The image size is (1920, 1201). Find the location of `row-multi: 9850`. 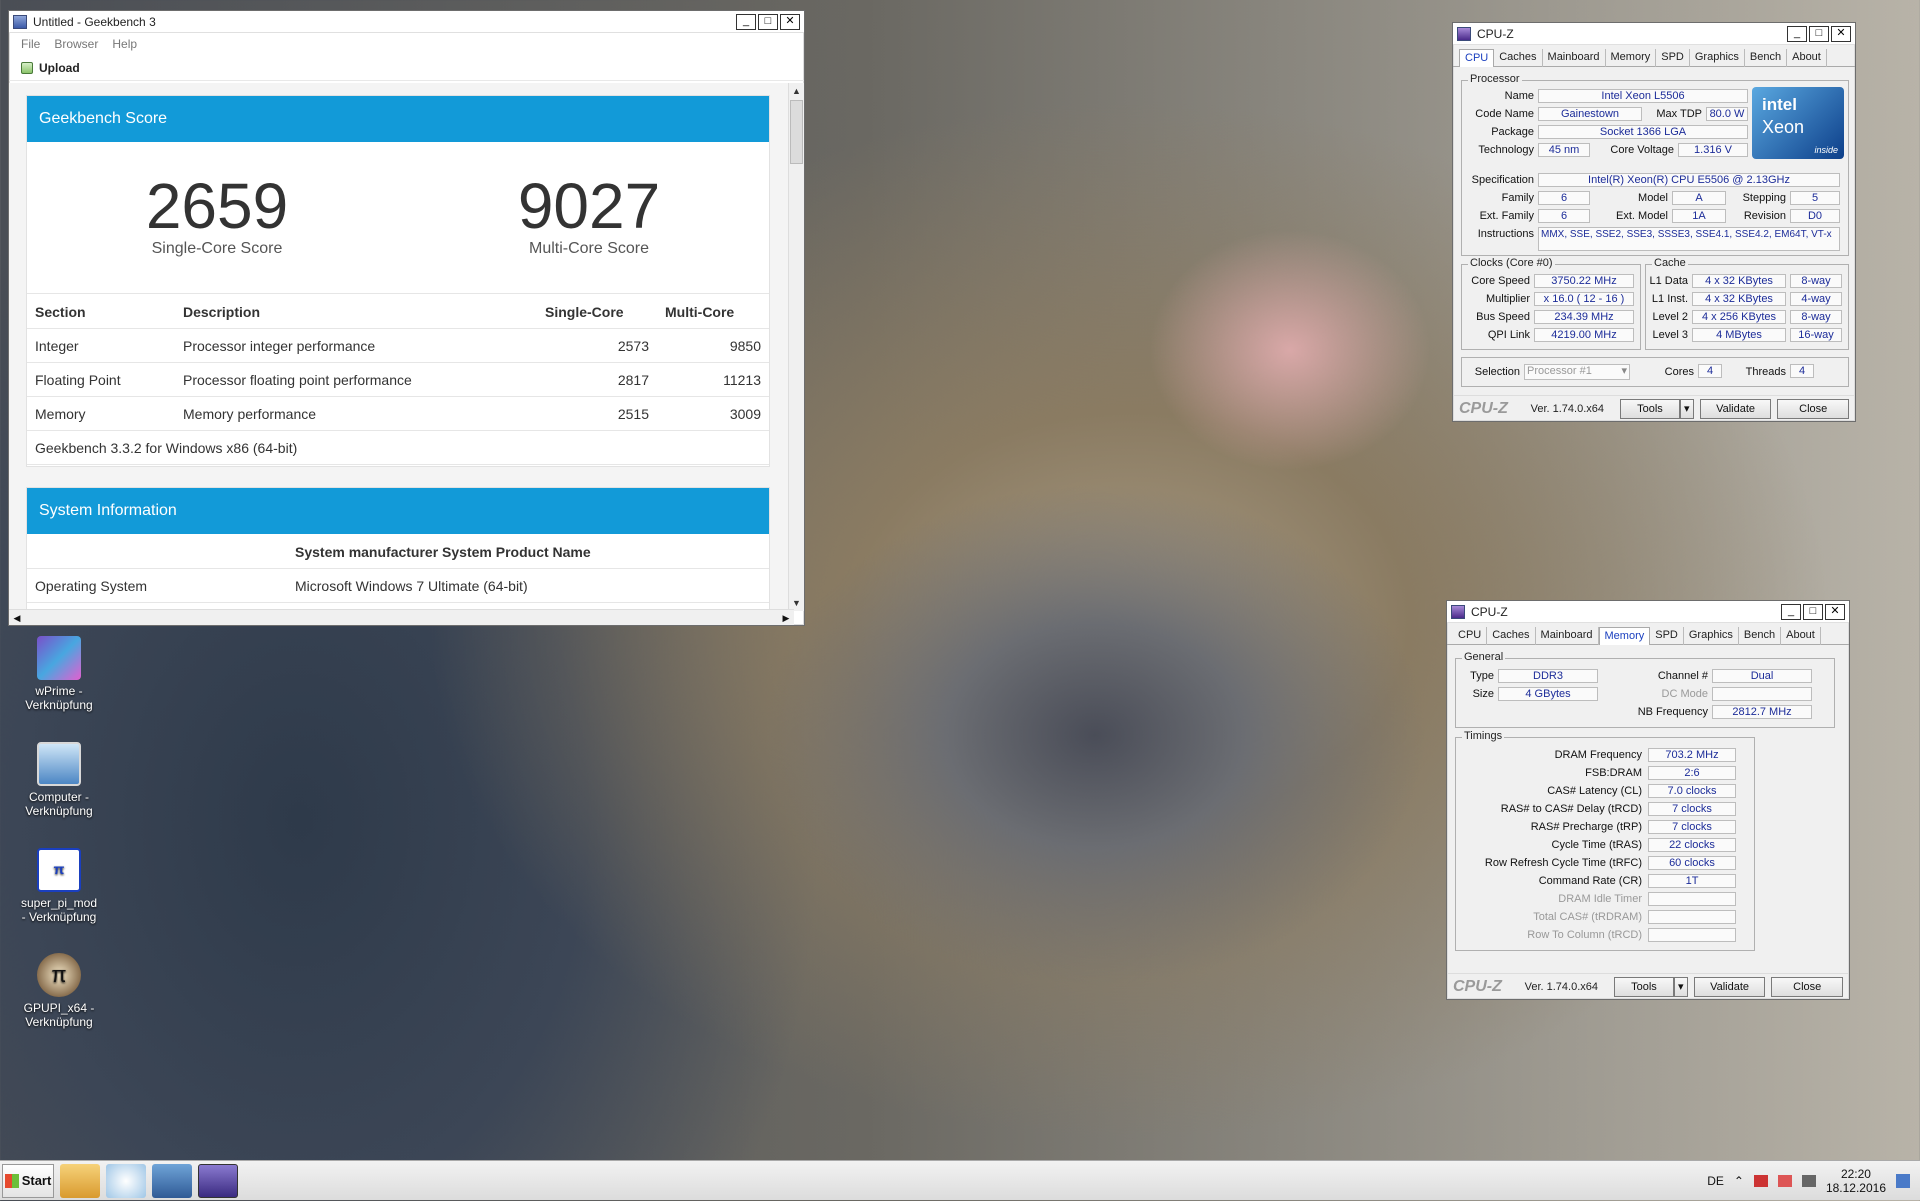

row-multi: 9850 is located at coordinates (713, 345).